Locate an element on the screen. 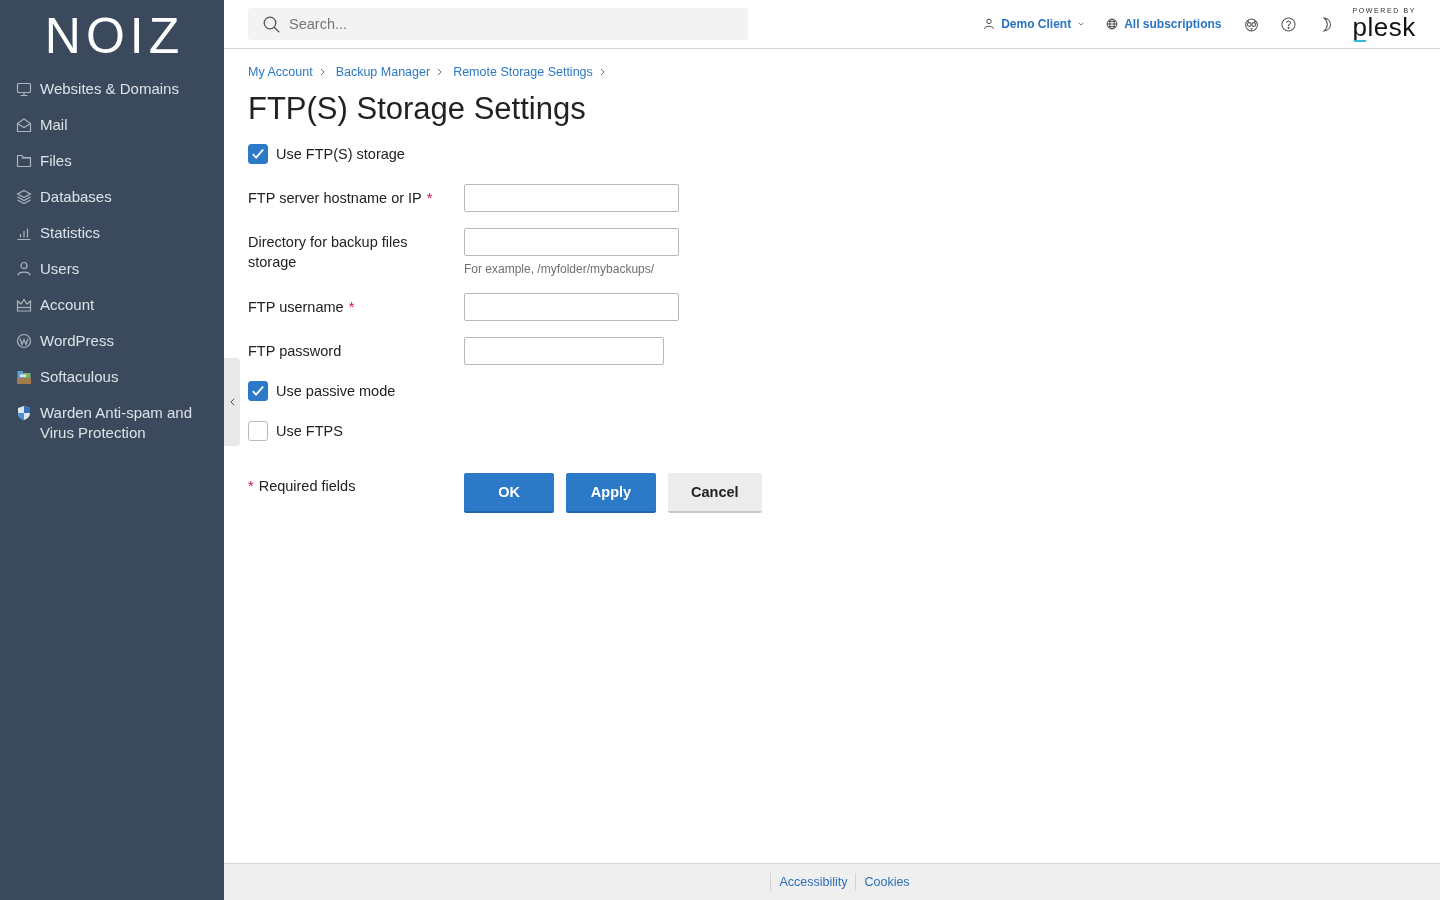 The width and height of the screenshot is (1440, 900). monitor-icon is located at coordinates (24, 89).